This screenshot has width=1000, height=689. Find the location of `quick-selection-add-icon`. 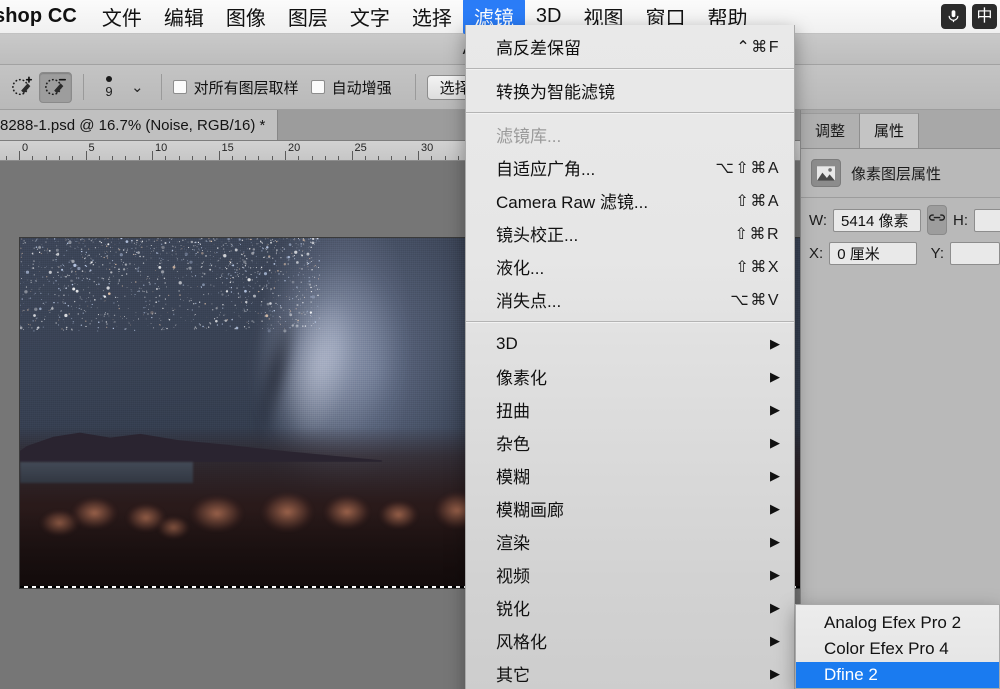

quick-selection-add-icon is located at coordinates (22, 87).